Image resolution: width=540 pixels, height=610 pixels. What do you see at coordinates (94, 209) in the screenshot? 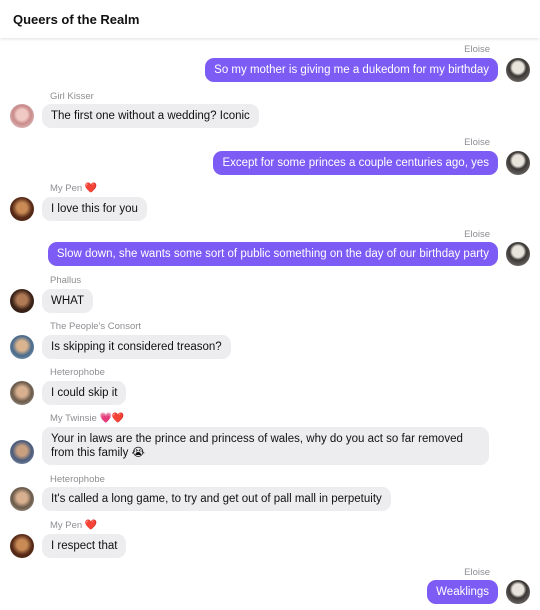
I see `message-bubble: I love this for you` at bounding box center [94, 209].